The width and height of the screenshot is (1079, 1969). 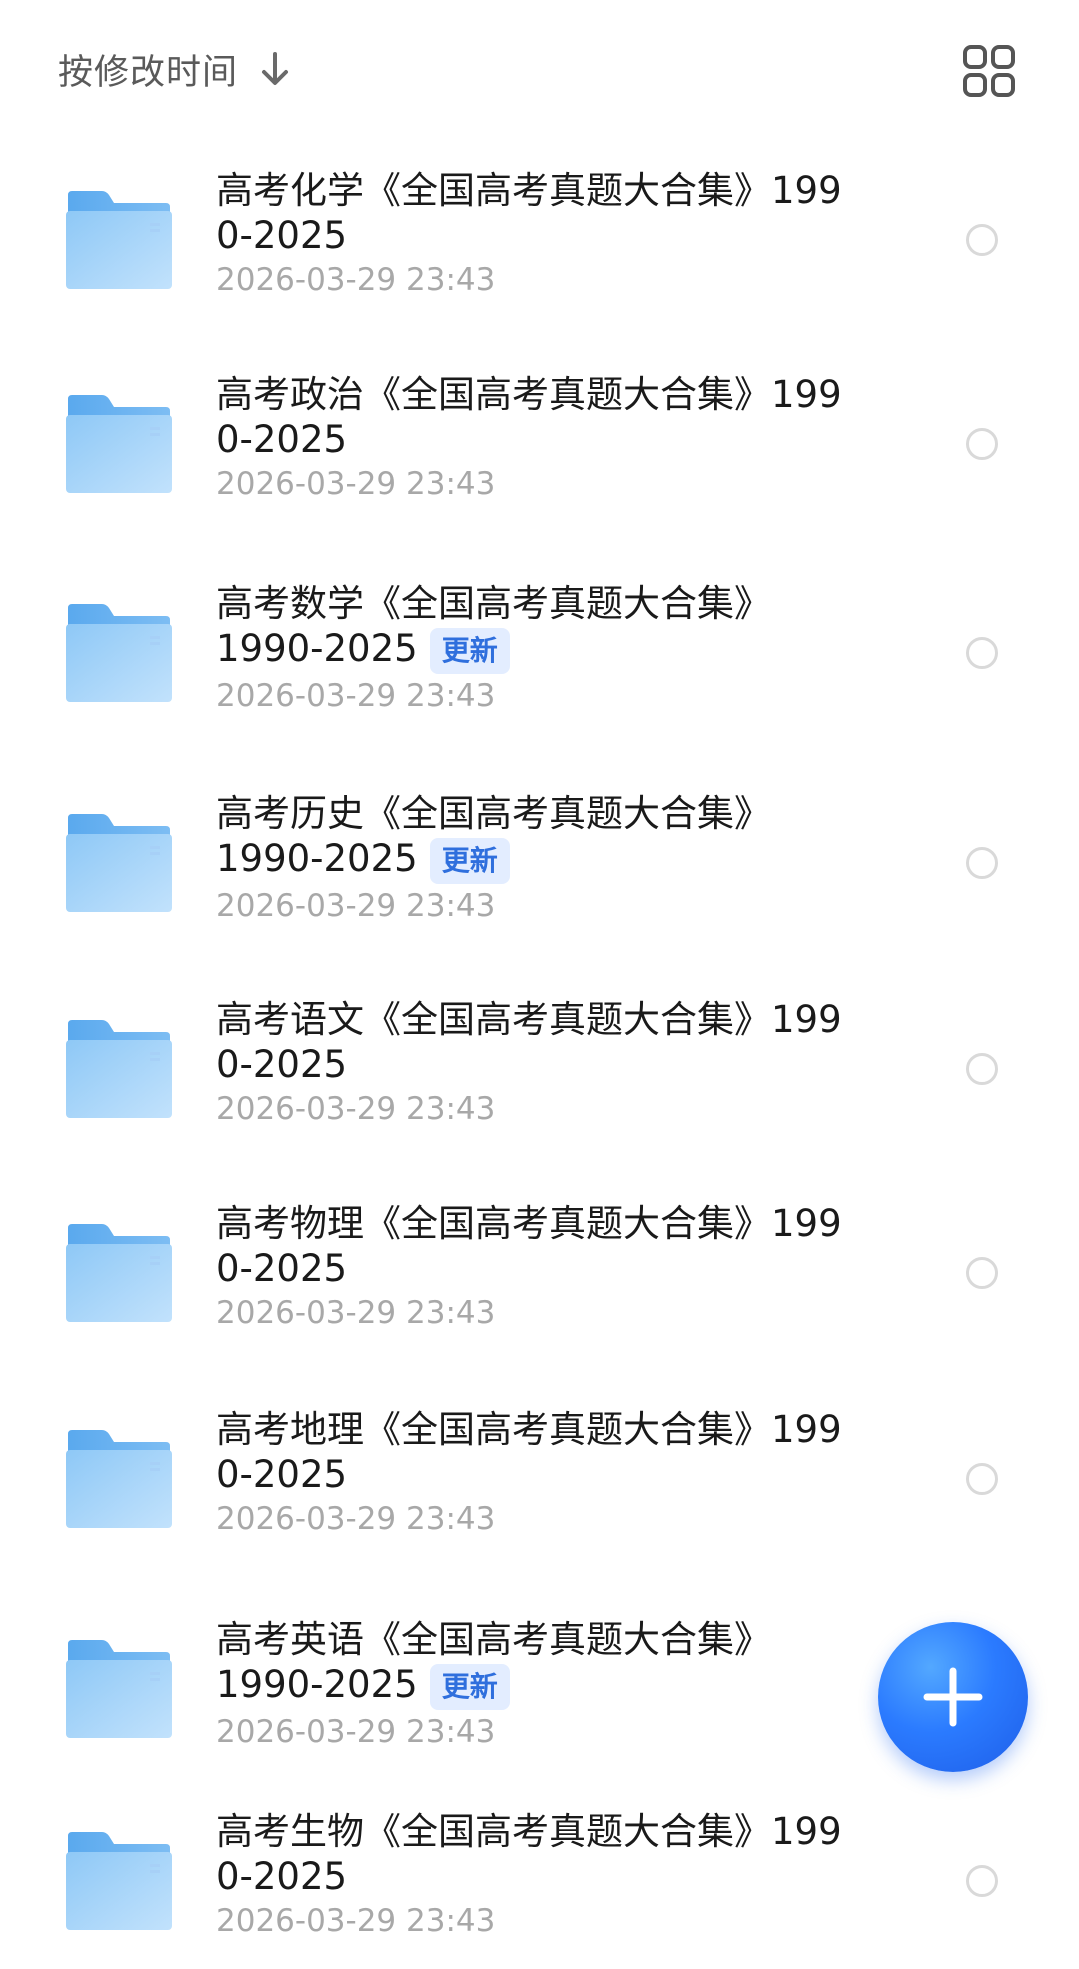 What do you see at coordinates (148, 72) in the screenshot?
I see `sort-label: 按修改时间` at bounding box center [148, 72].